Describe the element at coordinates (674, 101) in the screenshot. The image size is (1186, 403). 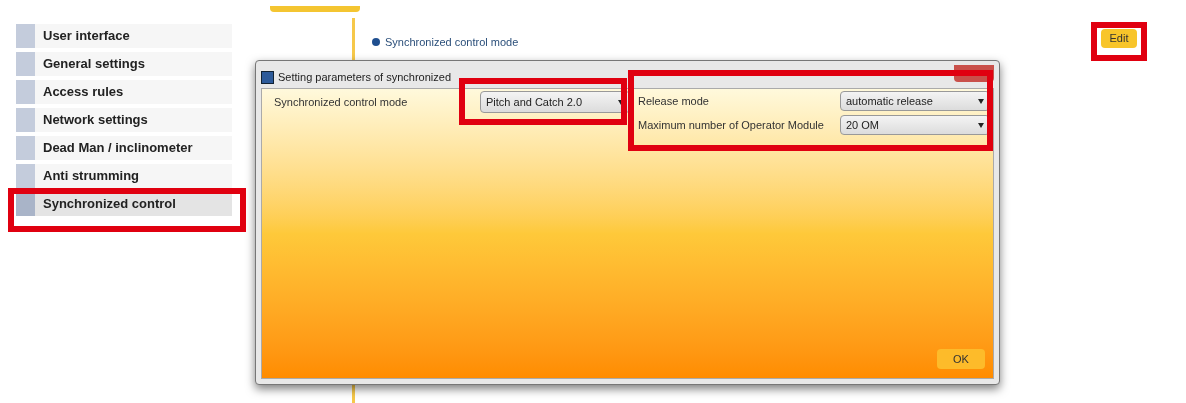
I see `field-label: Release mode` at that location.